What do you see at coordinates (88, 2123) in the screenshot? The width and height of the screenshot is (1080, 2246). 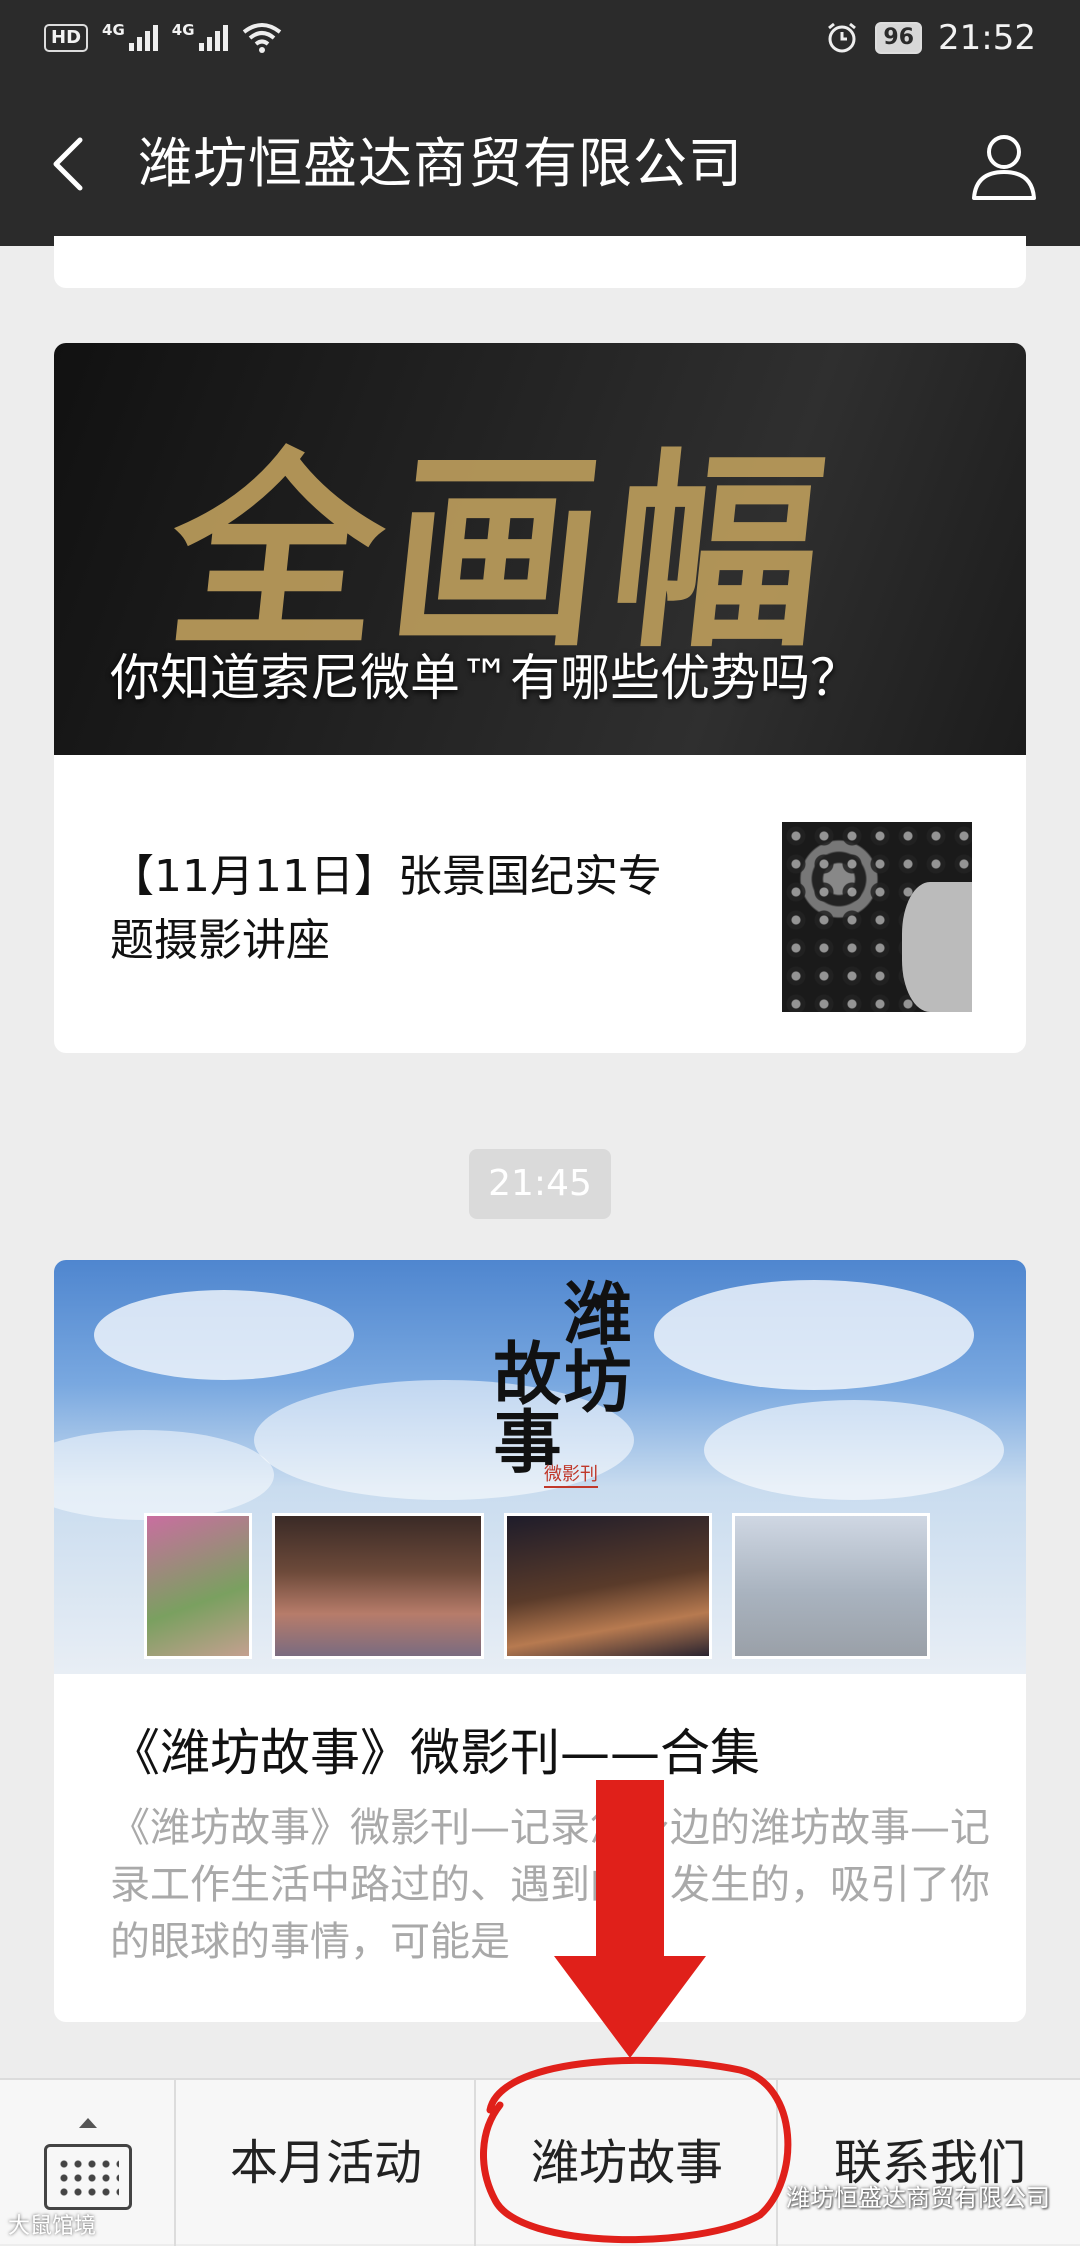 I see `expand-arrow-icon` at bounding box center [88, 2123].